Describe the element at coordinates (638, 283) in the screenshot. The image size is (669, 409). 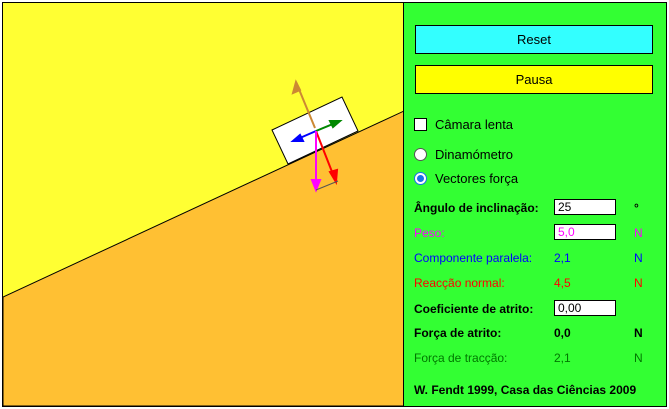
I see `normal-unit: N` at that location.